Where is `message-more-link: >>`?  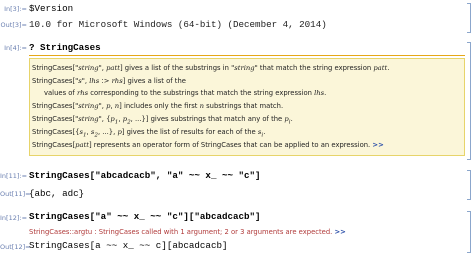 message-more-link: >> is located at coordinates (339, 232).